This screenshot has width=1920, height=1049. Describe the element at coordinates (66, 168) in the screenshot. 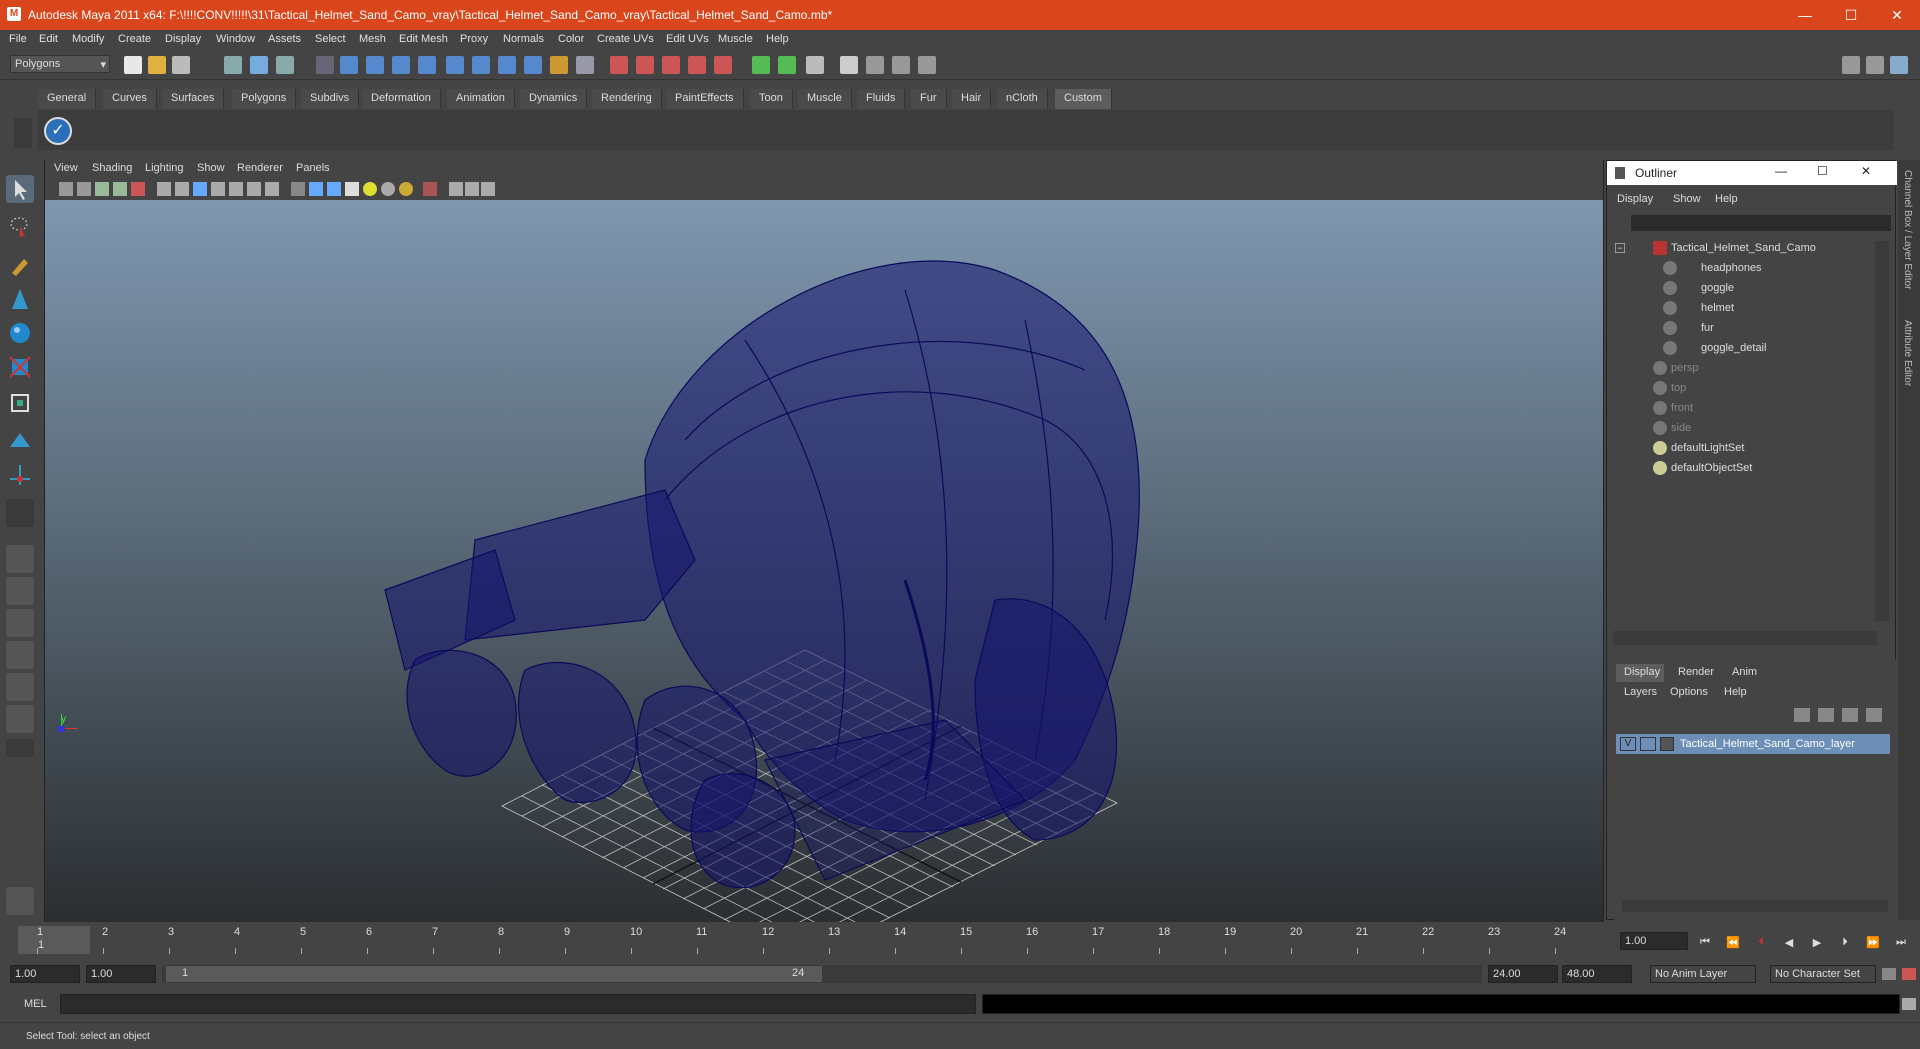

I see `viewport-menu-view: View` at that location.